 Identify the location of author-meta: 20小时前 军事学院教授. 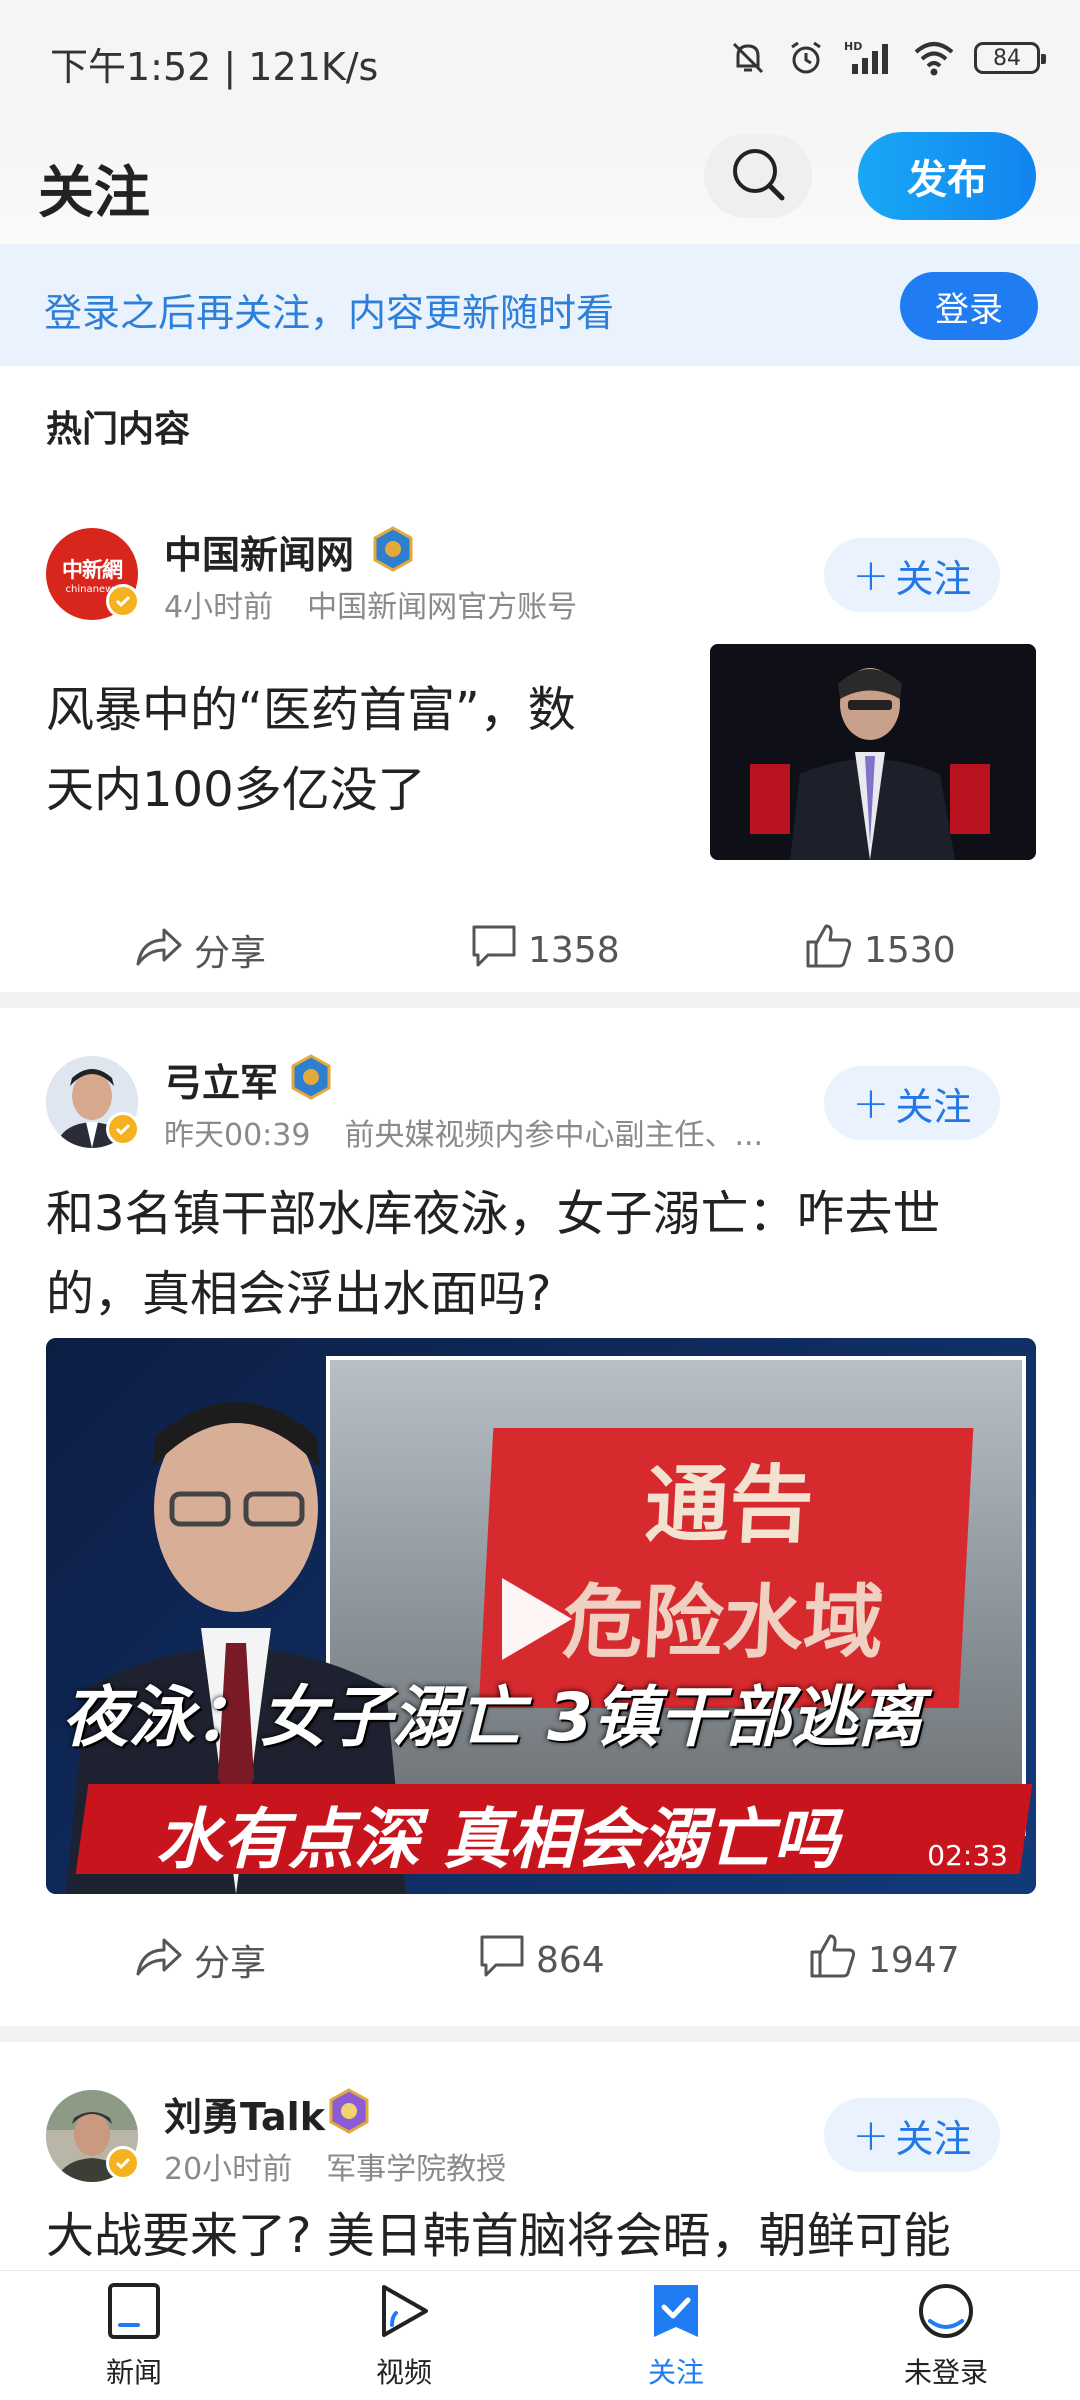
(335, 2166).